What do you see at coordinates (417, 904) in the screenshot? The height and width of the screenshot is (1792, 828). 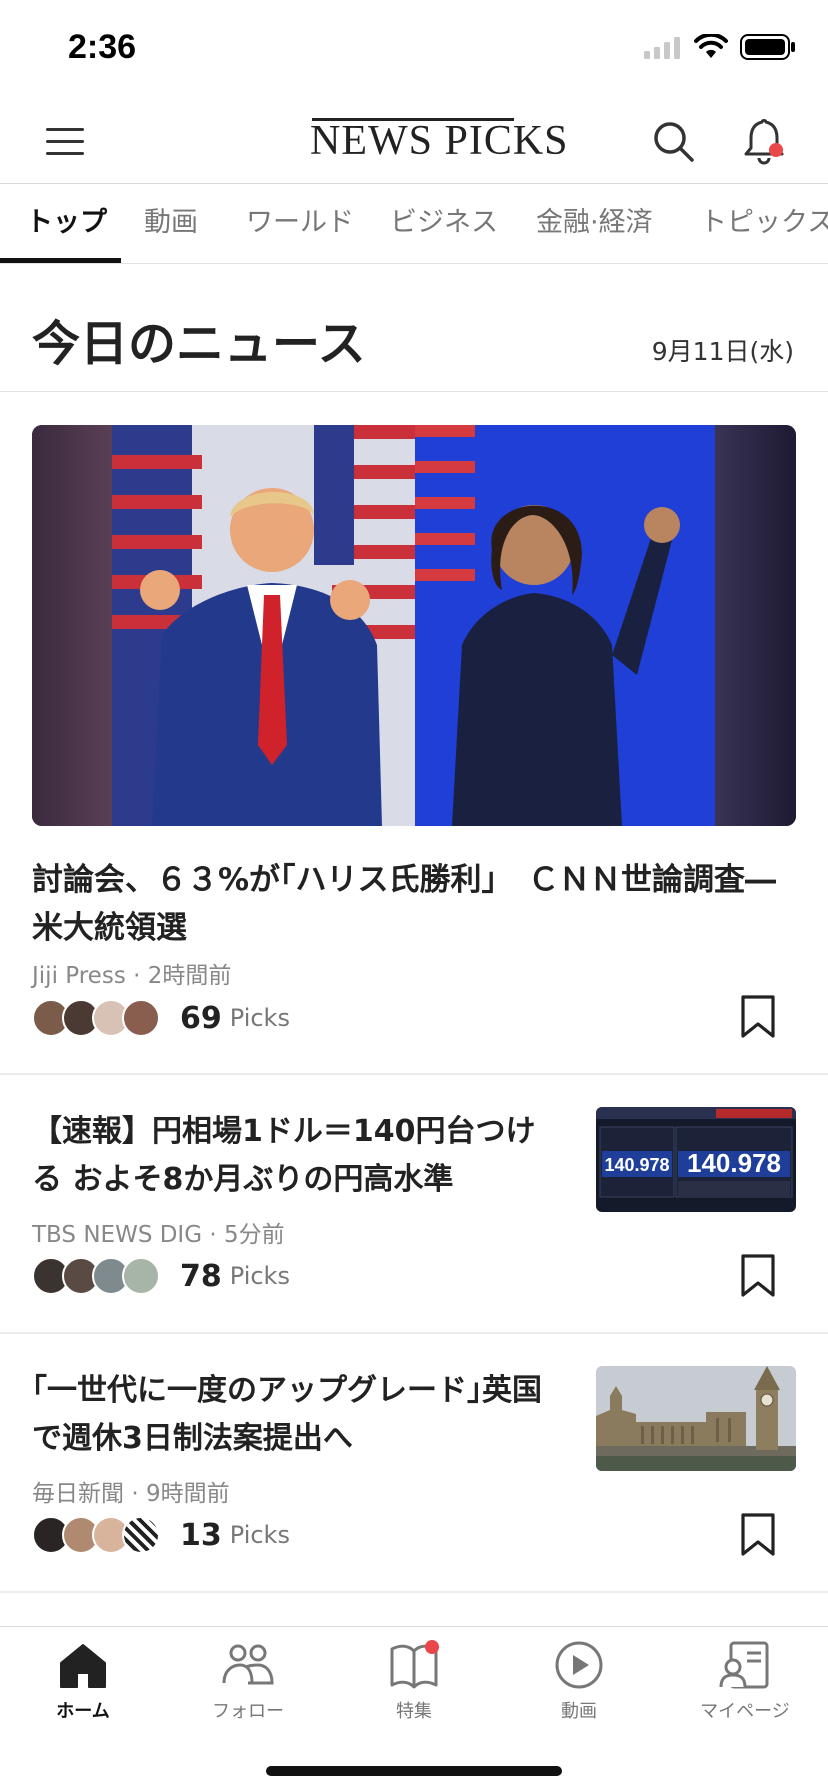 I see `hero-article-title: 討論会、６３%が｢ハリス氏勝利｣ ＣＮＮ世論調査―米大統領選` at bounding box center [417, 904].